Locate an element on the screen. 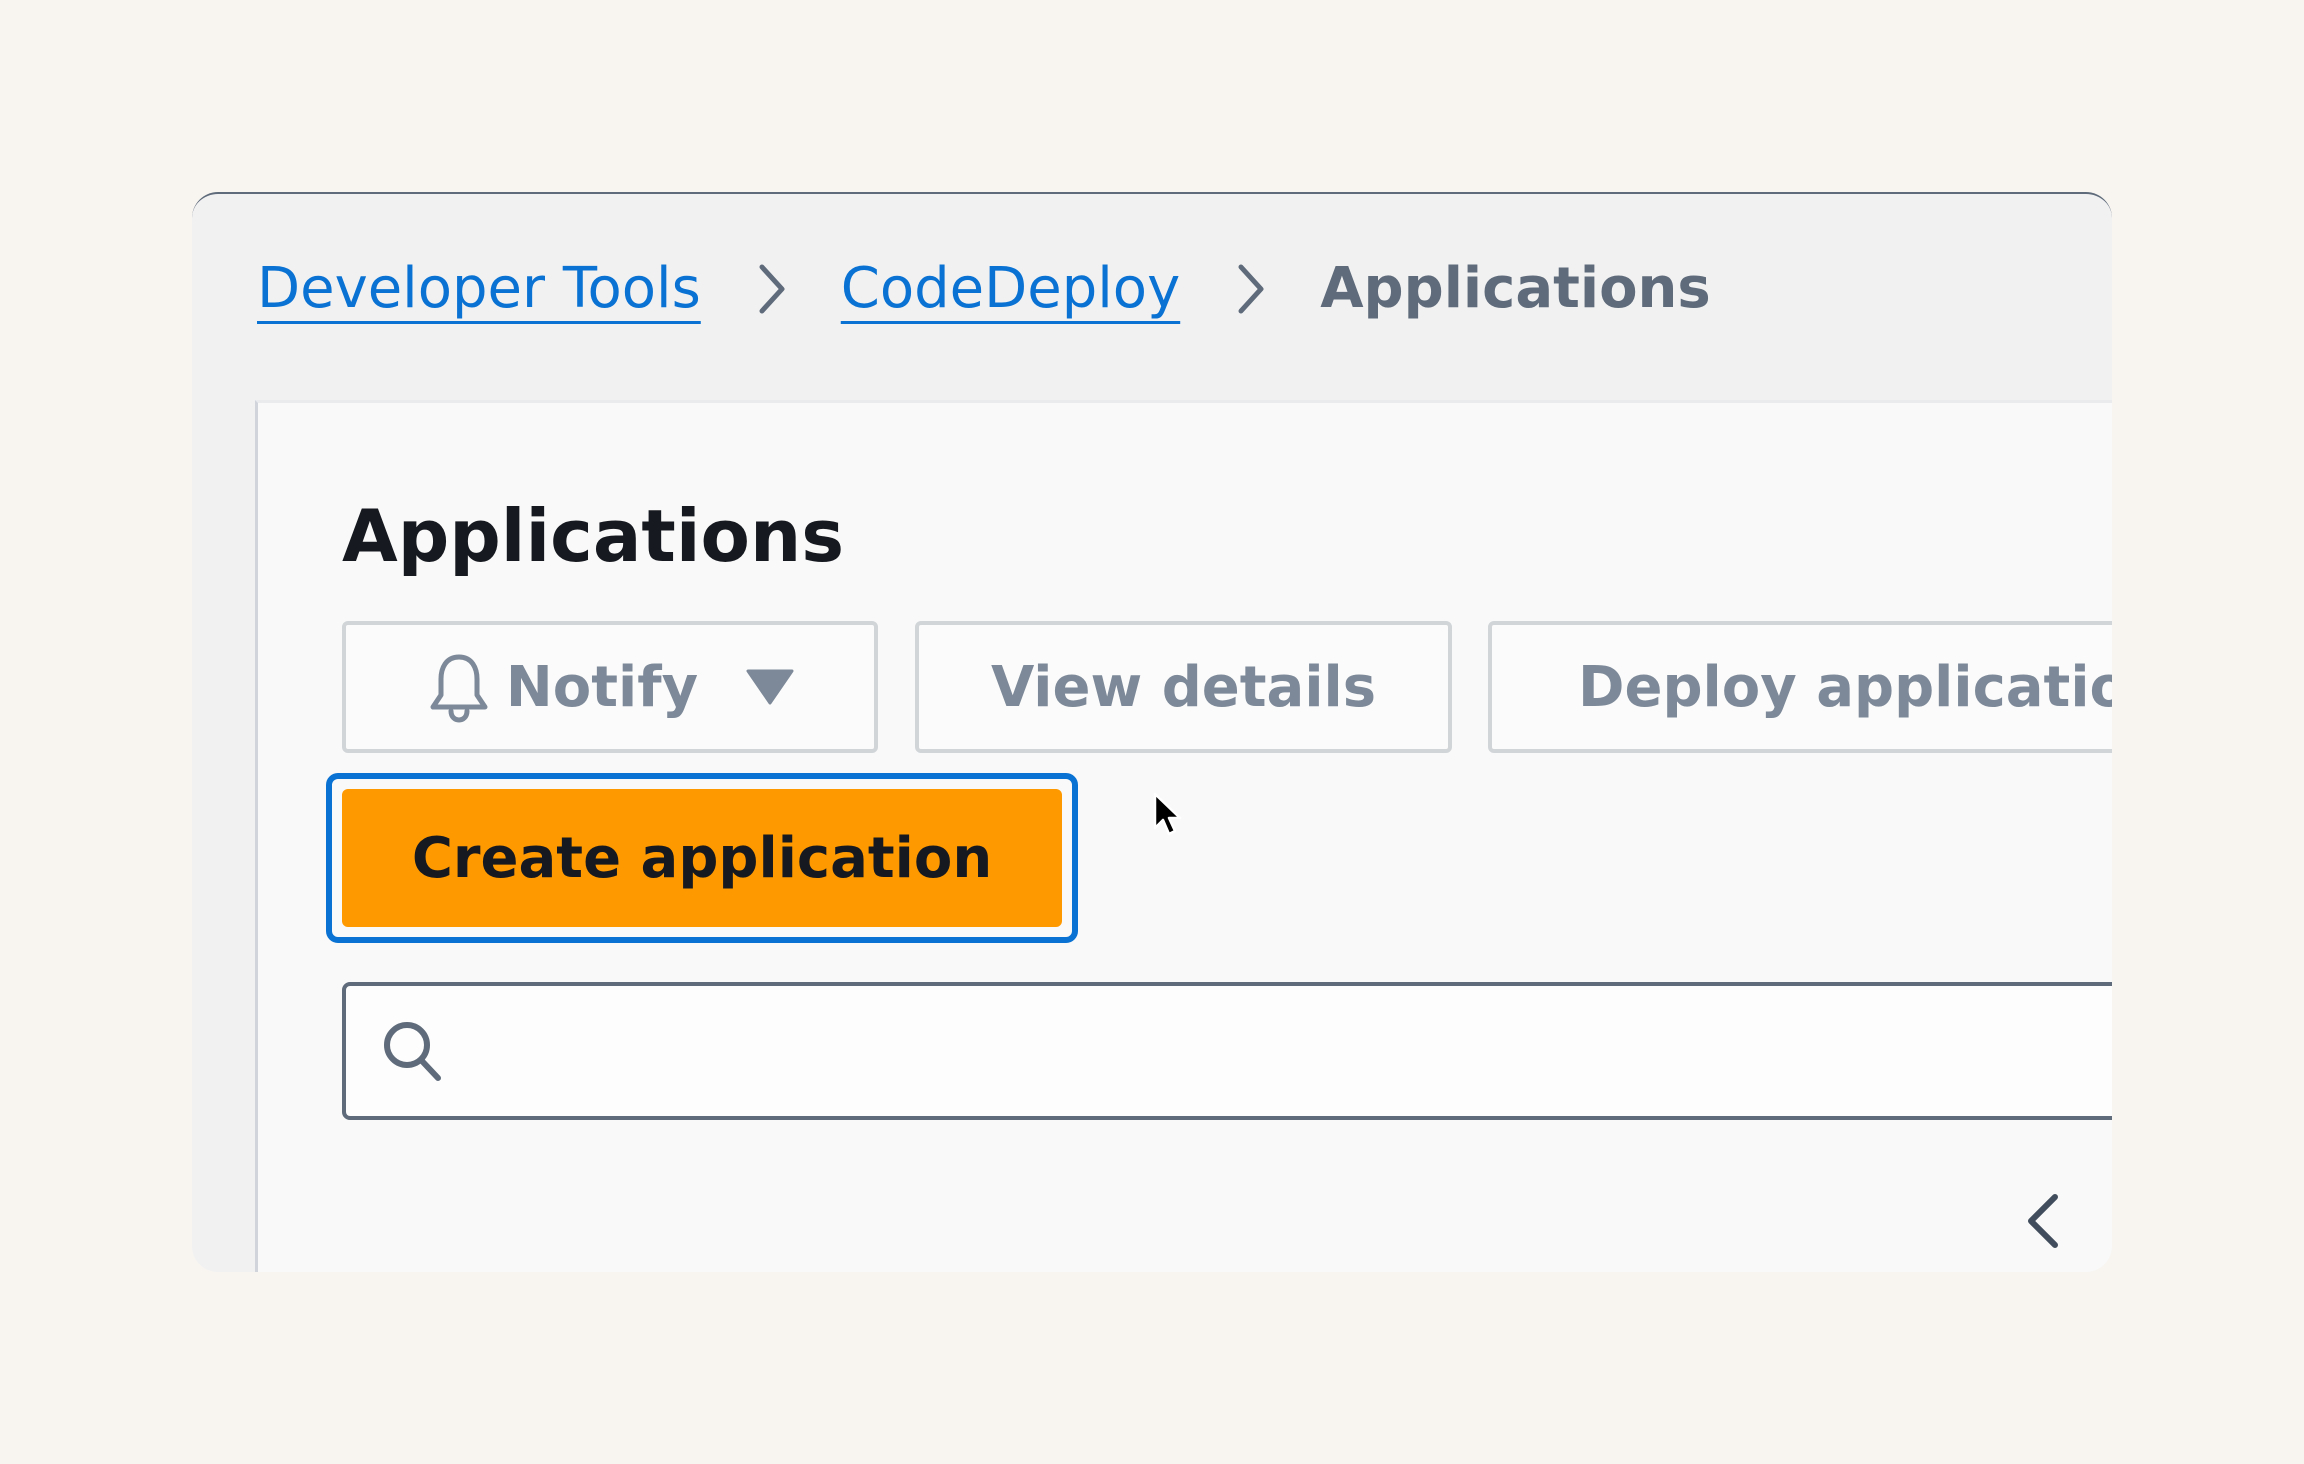 Image resolution: width=2304 pixels, height=1464 pixels. breadcrumb: Developer Tools CodeDeploy Applications is located at coordinates (984, 289).